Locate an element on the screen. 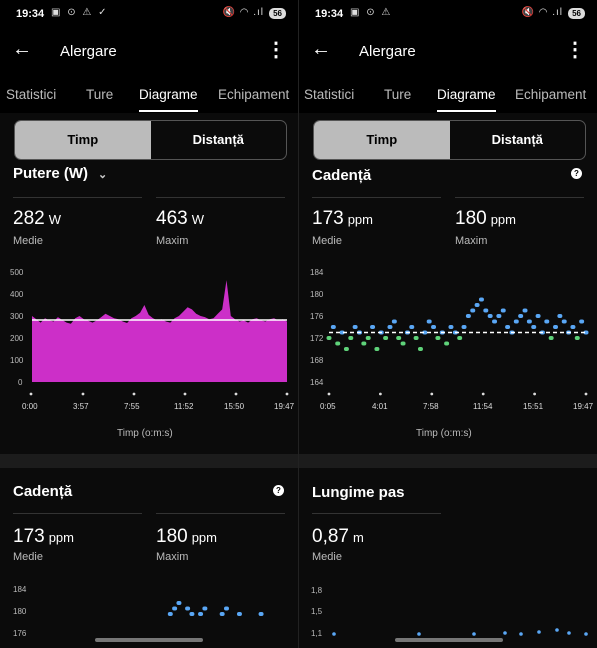  notification-icons: ▣ ⊙ ⚠ ✓ is located at coordinates (80, 12).